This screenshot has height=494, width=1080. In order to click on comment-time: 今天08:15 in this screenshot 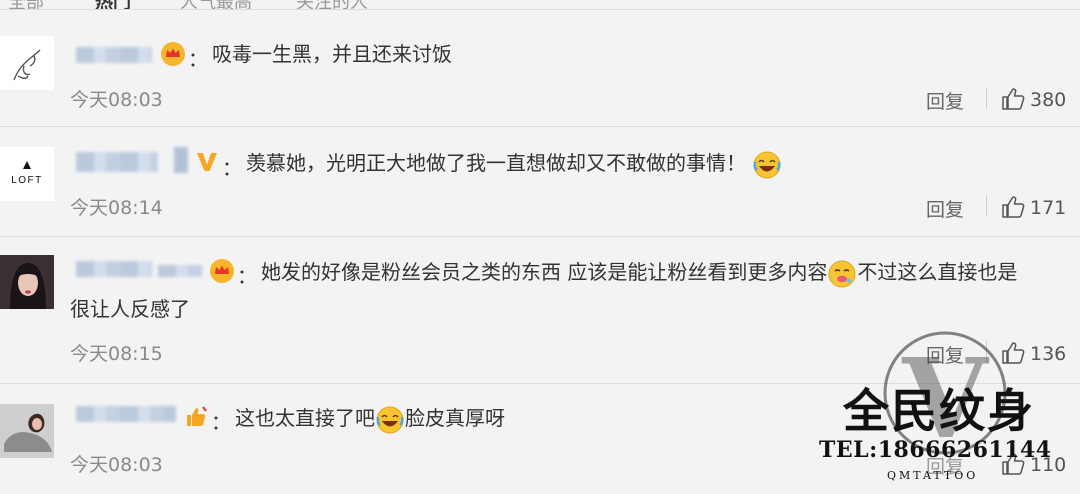, I will do `click(116, 354)`.